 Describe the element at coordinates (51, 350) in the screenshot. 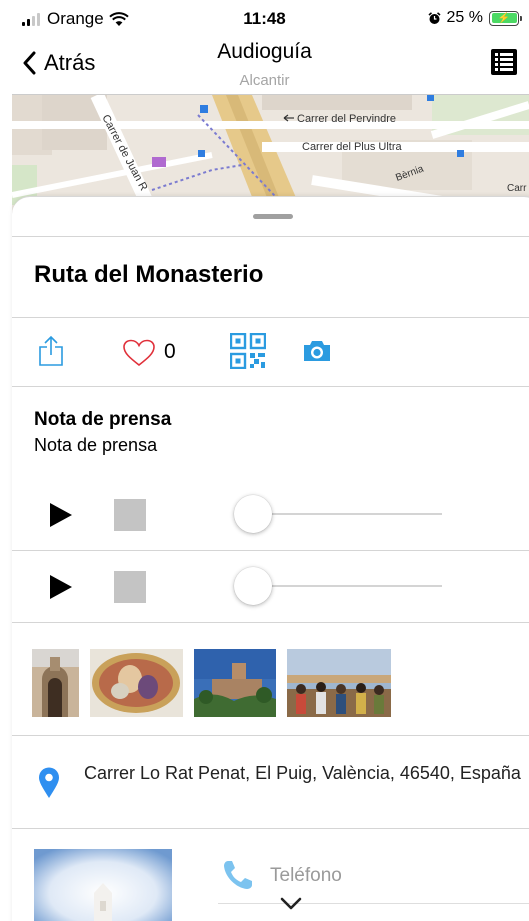

I see `share-icon` at that location.